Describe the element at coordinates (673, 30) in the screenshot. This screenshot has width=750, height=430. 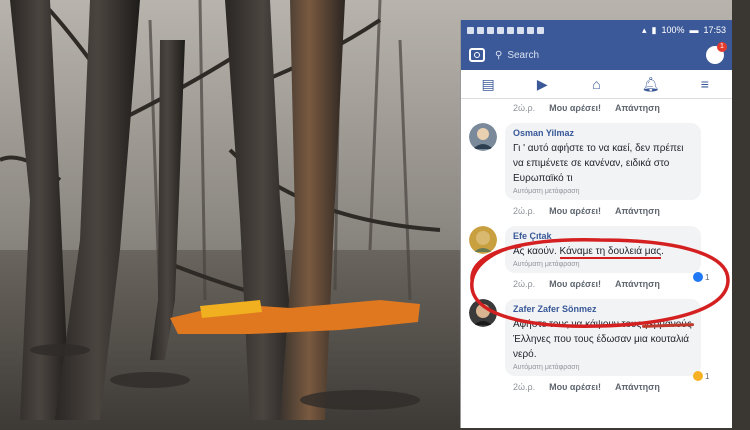
I see `battery-level: 100%` at that location.